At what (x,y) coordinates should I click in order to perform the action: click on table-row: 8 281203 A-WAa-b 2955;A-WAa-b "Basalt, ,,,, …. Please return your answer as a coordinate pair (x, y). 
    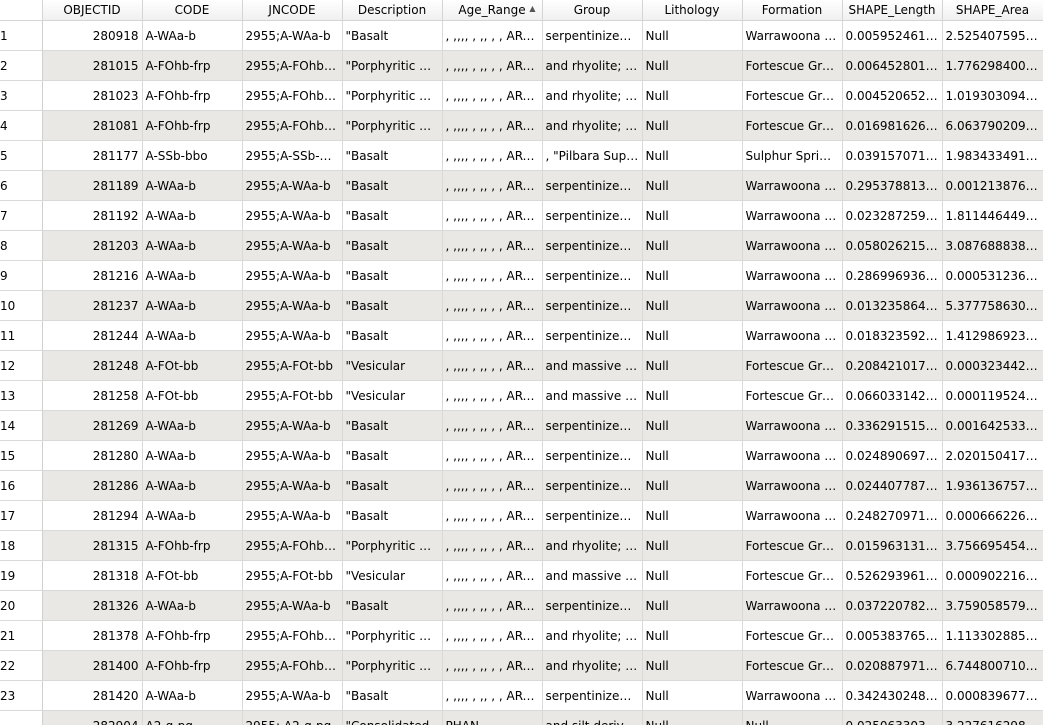
    Looking at the image, I should click on (521, 245).